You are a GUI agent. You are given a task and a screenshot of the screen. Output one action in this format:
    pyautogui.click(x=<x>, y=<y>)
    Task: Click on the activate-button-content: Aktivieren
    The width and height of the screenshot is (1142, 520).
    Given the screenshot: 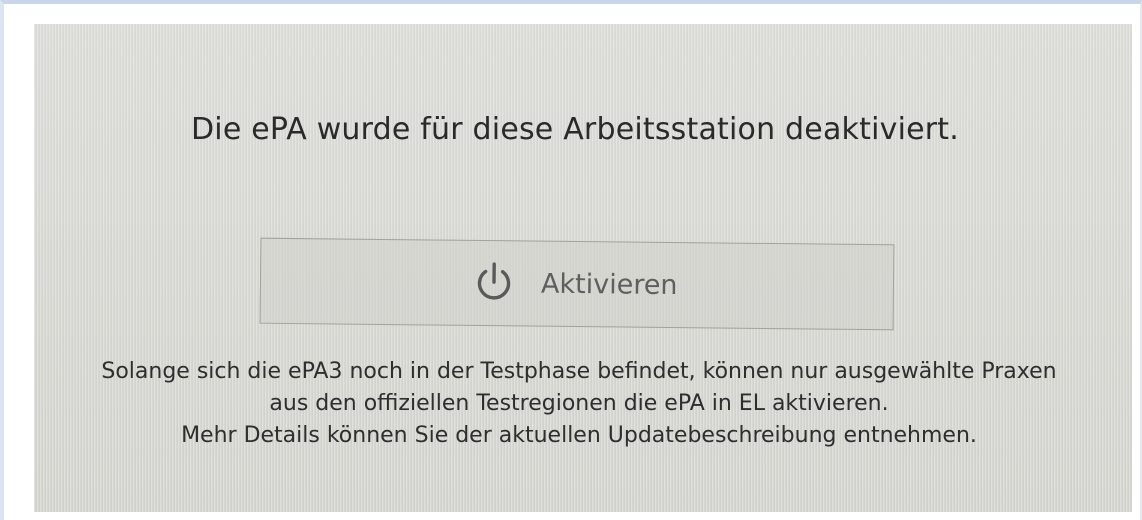 What is the action you would take?
    pyautogui.click(x=574, y=284)
    